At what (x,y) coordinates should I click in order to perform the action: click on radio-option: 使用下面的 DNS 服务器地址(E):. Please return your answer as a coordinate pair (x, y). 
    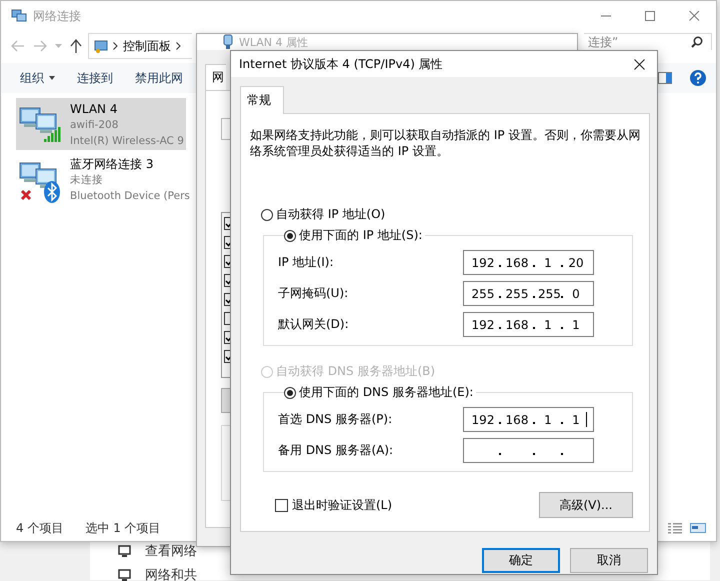
    Looking at the image, I should click on (379, 392).